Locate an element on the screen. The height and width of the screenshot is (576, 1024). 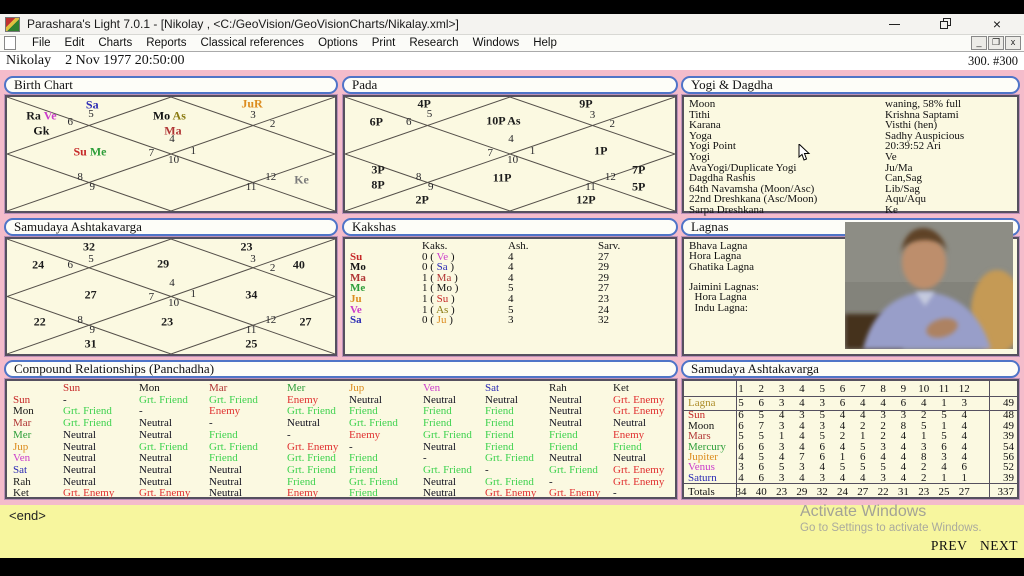
maximize-button is located at coordinates (945, 24).